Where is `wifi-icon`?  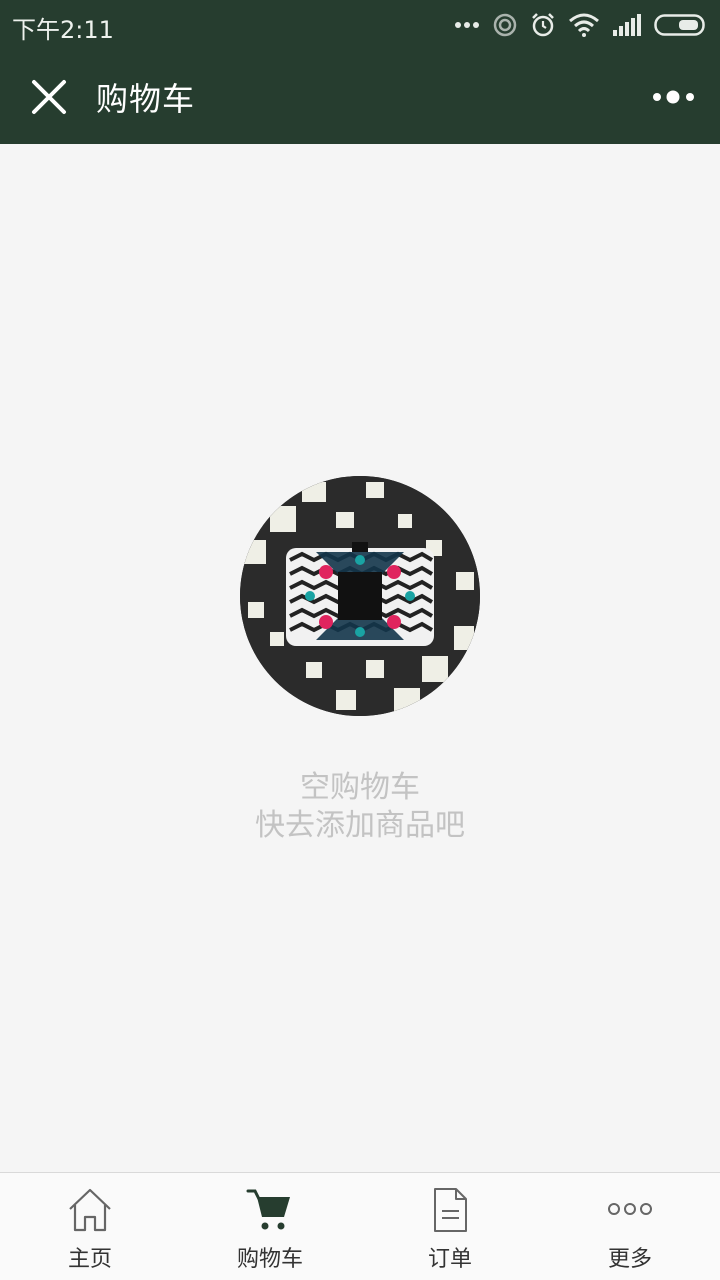
wifi-icon is located at coordinates (584, 25).